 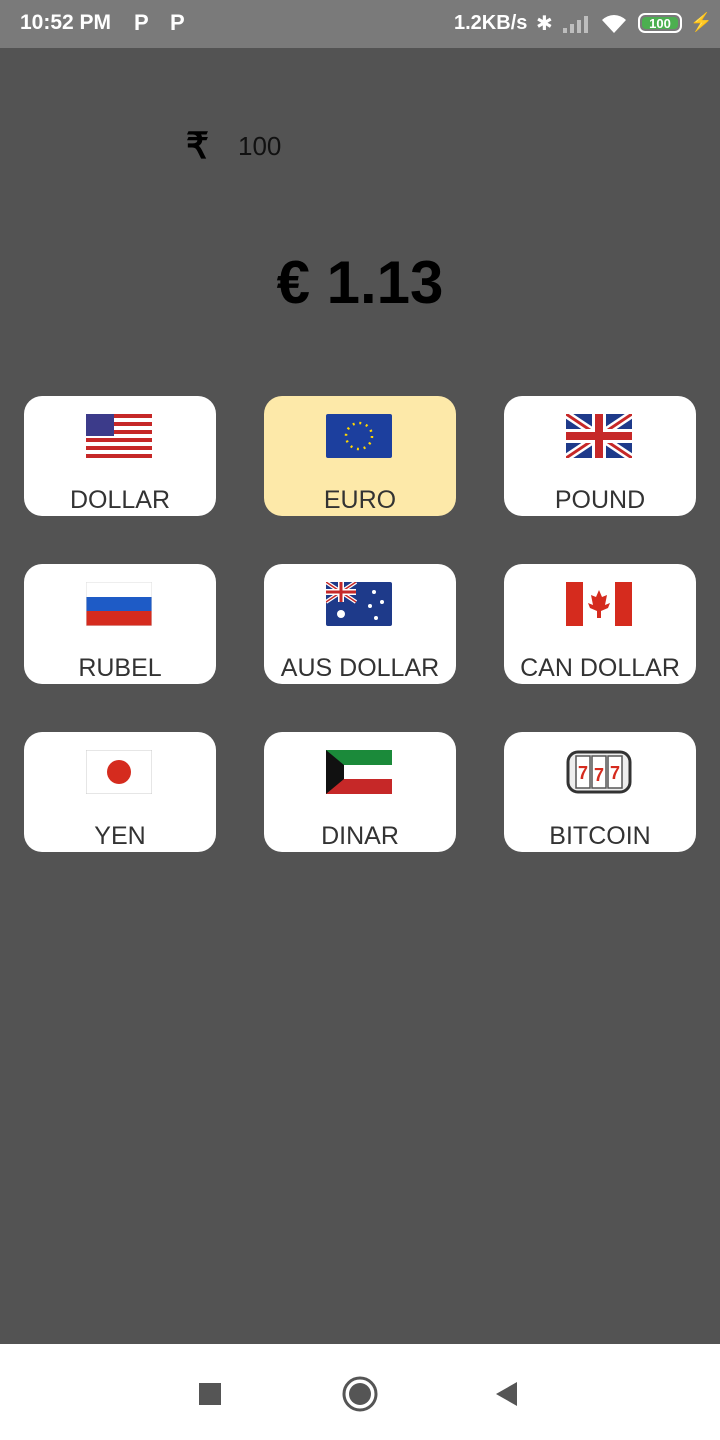 What do you see at coordinates (360, 24) in the screenshot?
I see `status-bar: 10:52 PM P P 1.2KB/s ✱ 100 ⚡` at bounding box center [360, 24].